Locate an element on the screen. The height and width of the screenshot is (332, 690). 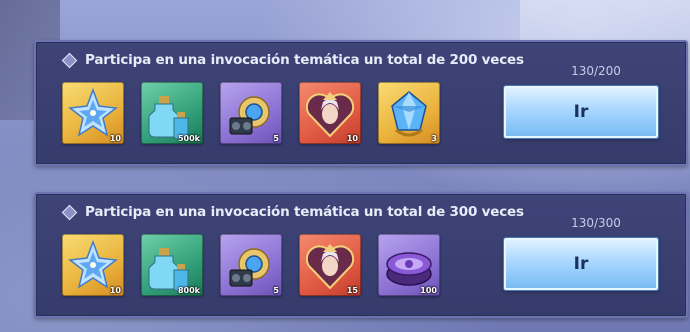
reward-item: 500k is located at coordinates (172, 113).